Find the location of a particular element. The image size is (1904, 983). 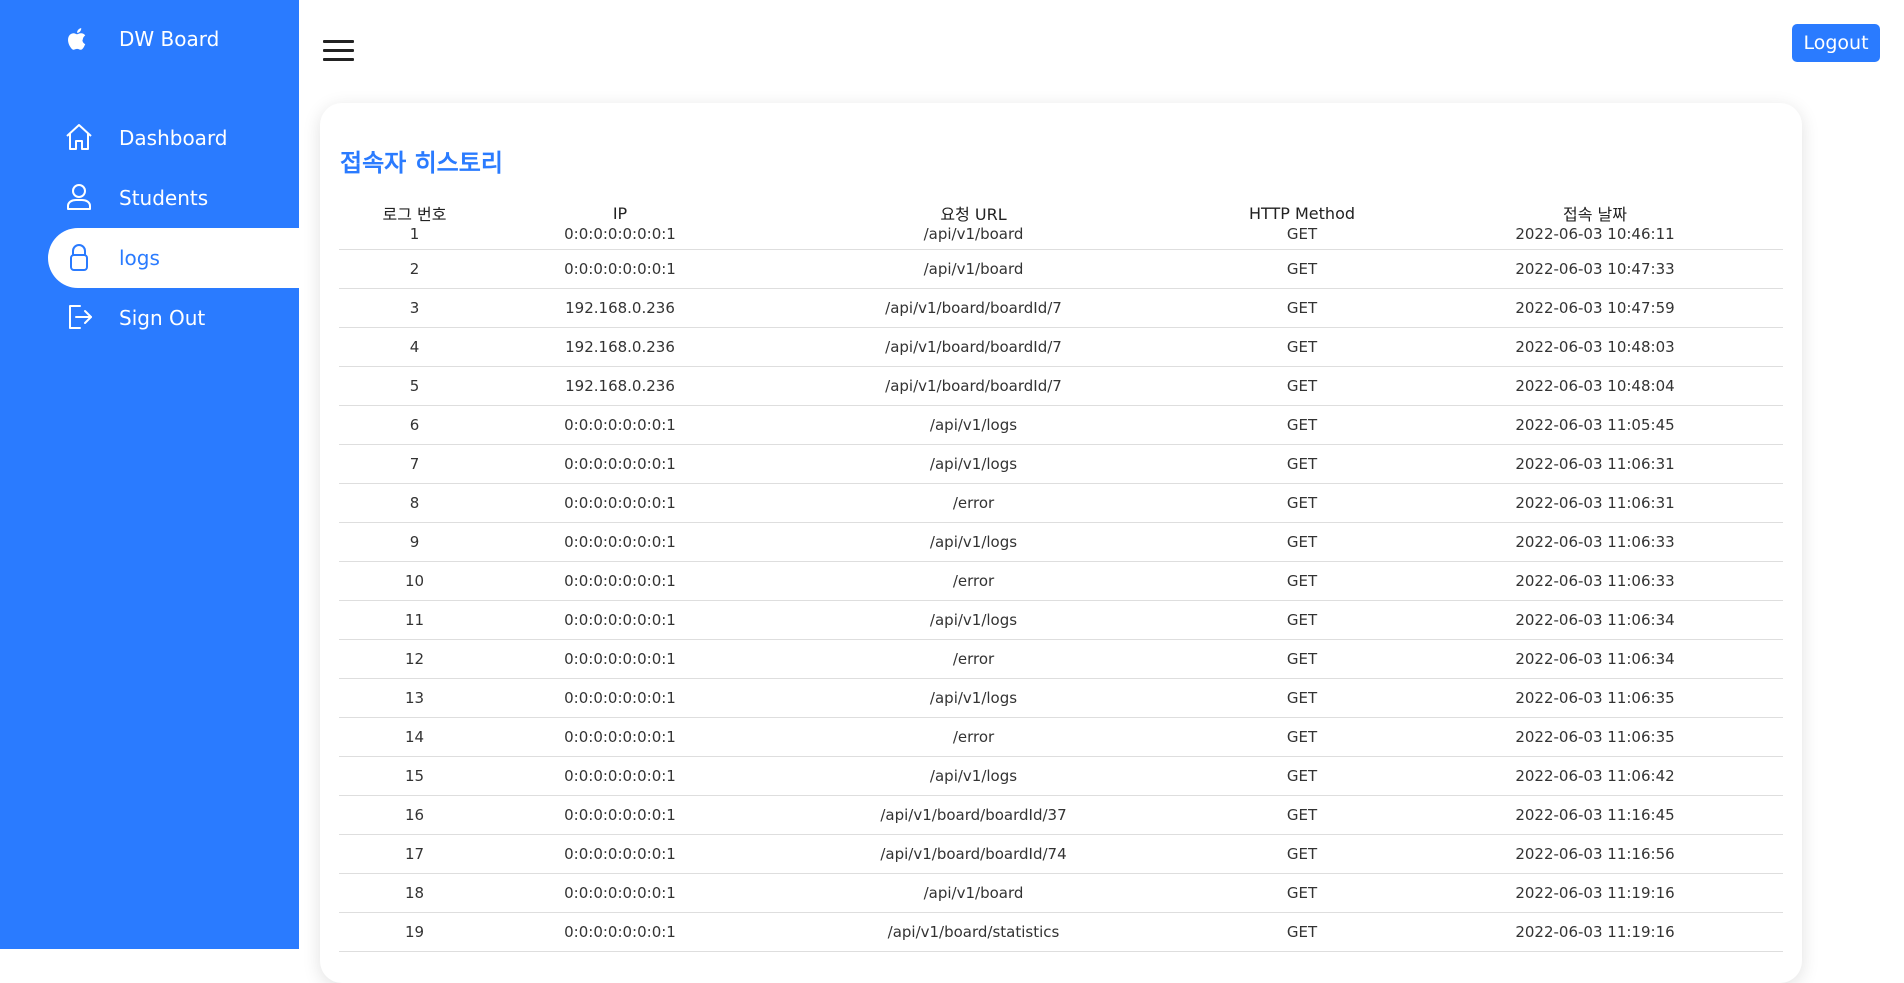

cell-log-number: 19 is located at coordinates (414, 932).